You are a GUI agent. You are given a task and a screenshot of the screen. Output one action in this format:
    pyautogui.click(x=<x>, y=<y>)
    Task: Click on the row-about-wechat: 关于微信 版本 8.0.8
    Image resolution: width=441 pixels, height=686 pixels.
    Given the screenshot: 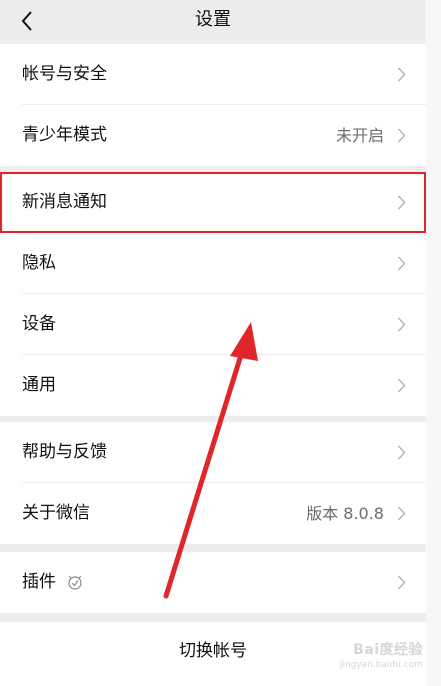 What is the action you would take?
    pyautogui.click(x=213, y=513)
    